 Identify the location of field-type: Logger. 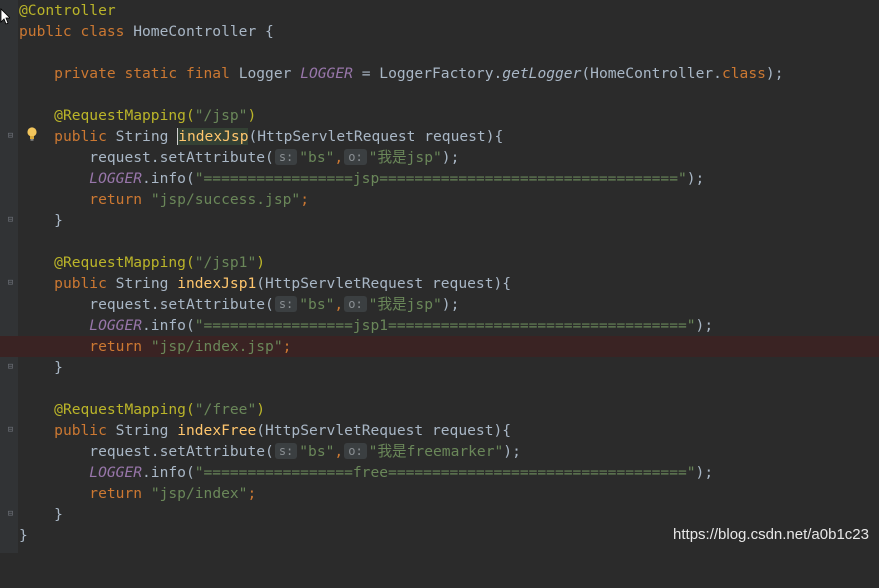
(265, 73).